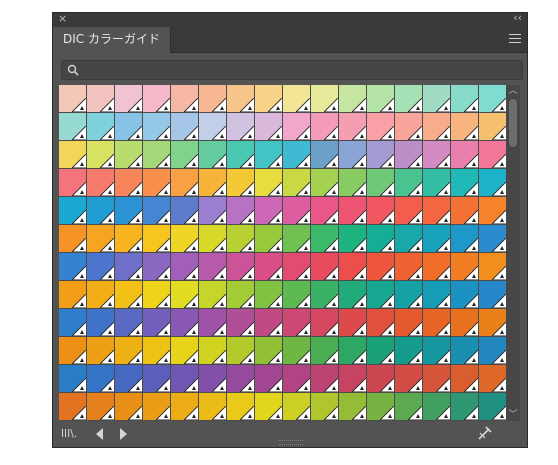  Describe the element at coordinates (291, 442) in the screenshot. I see `resize-grip` at that location.